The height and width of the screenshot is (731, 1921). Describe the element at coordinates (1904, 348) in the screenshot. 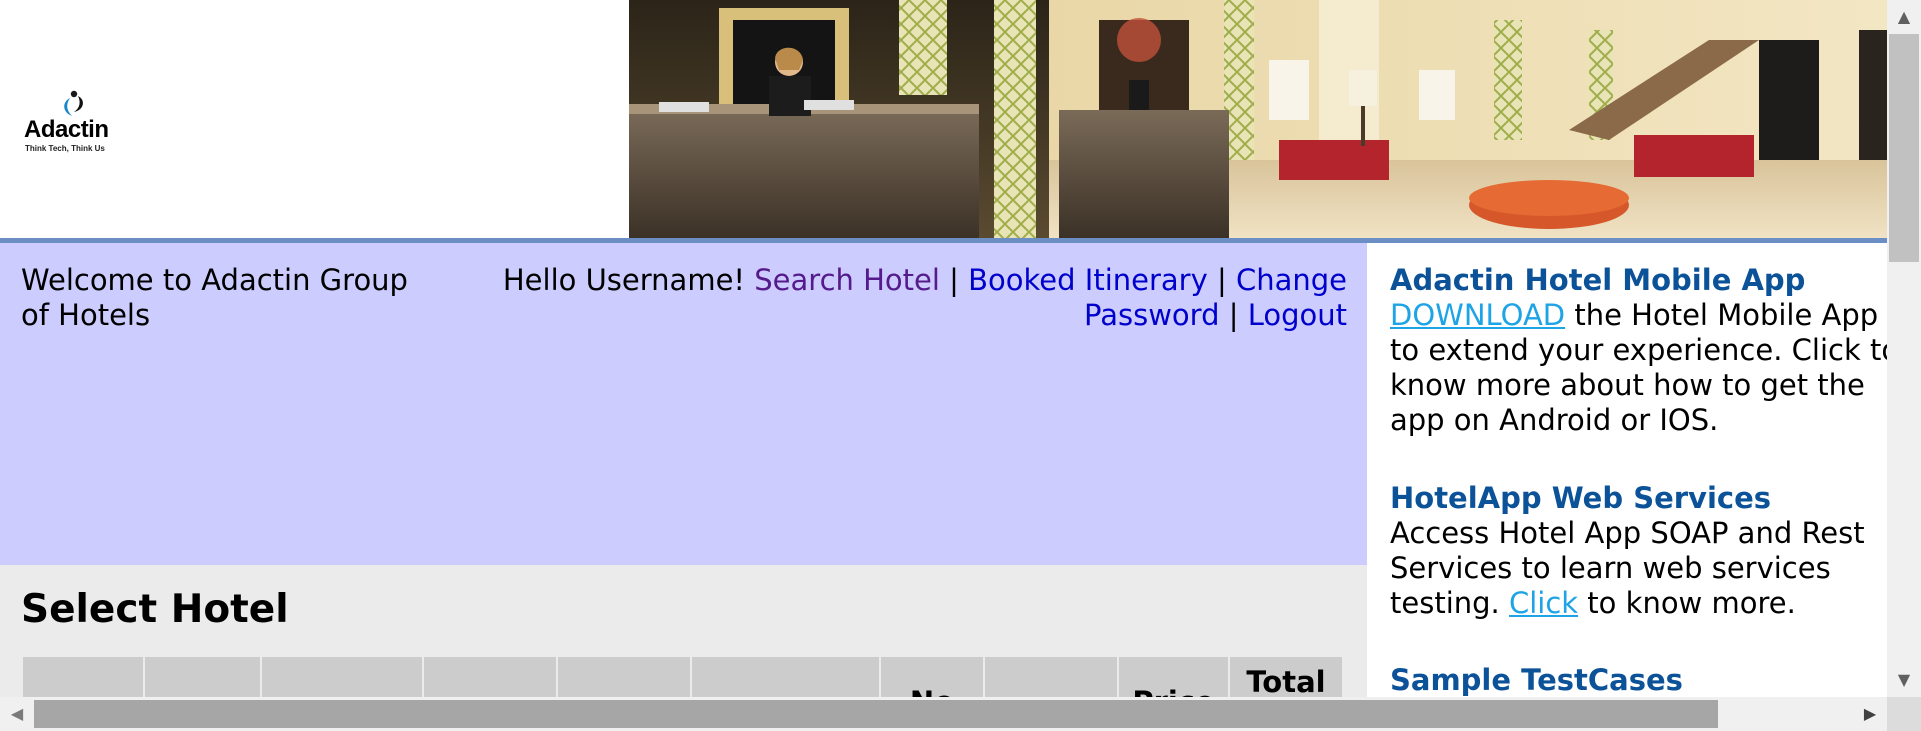

I see `vertical-scrollbar: ▲ ▼` at that location.